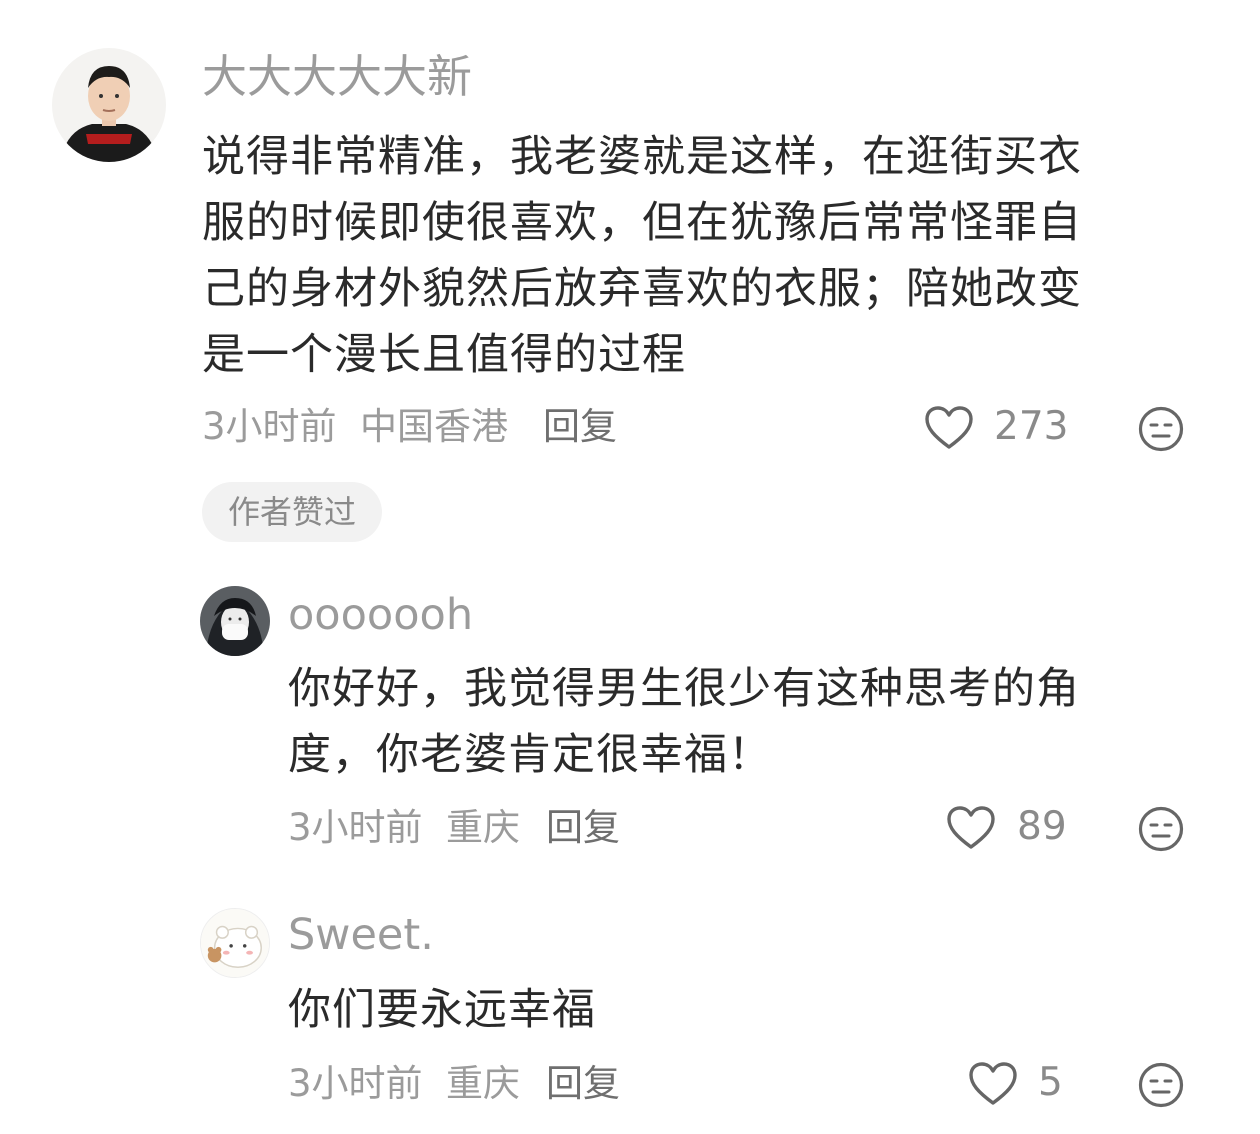  I want to click on cartoon-bear-avatar, so click(235, 943).